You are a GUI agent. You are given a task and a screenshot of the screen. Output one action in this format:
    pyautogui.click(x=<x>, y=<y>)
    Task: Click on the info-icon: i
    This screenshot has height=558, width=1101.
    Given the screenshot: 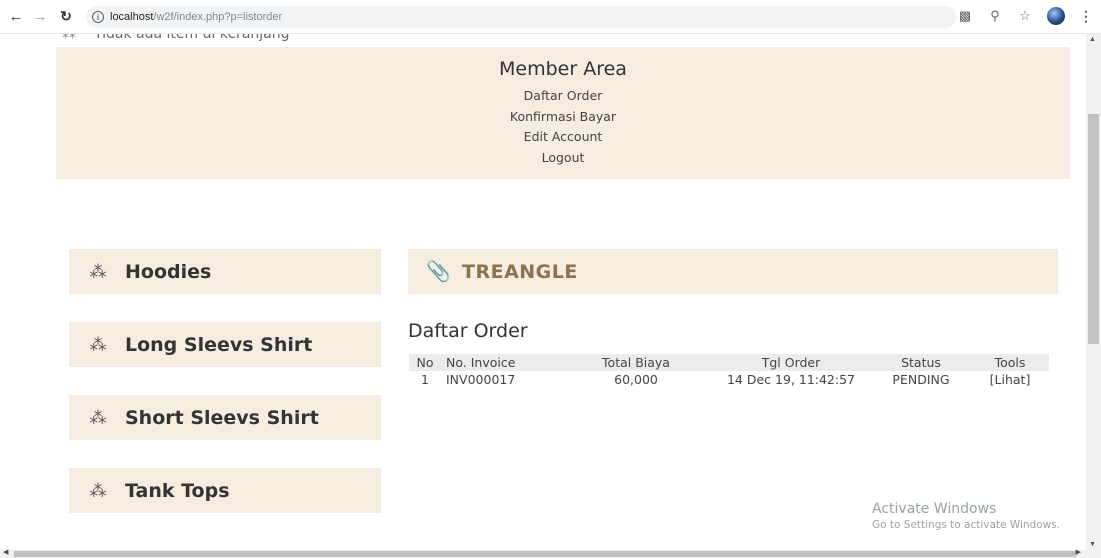 What is the action you would take?
    pyautogui.click(x=98, y=17)
    